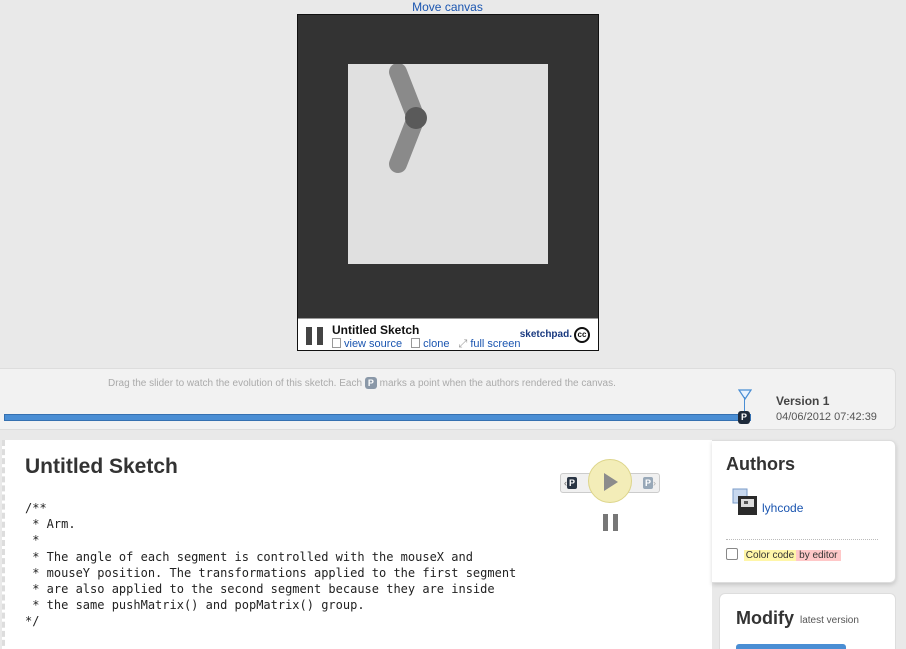 The height and width of the screenshot is (649, 906). I want to click on slider-handle-icon, so click(745, 395).